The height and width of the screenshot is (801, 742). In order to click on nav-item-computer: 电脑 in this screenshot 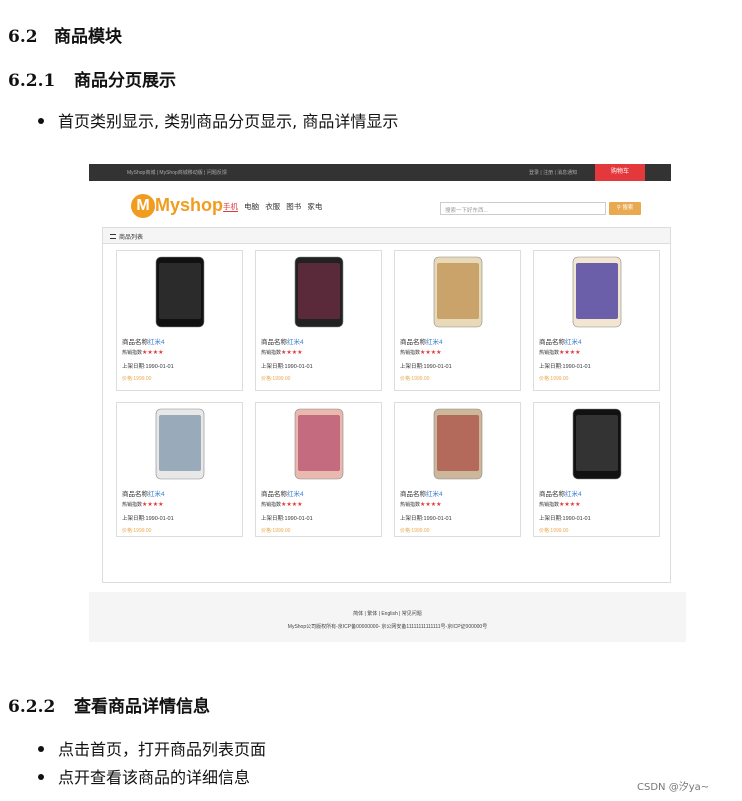, I will do `click(251, 206)`.